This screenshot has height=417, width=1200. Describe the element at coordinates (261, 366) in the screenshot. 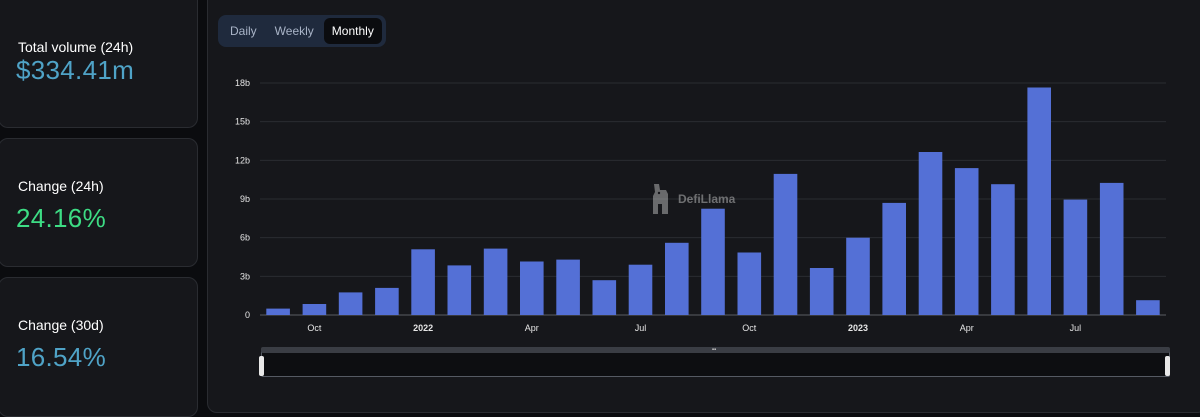

I see `zoom-handle-left` at that location.